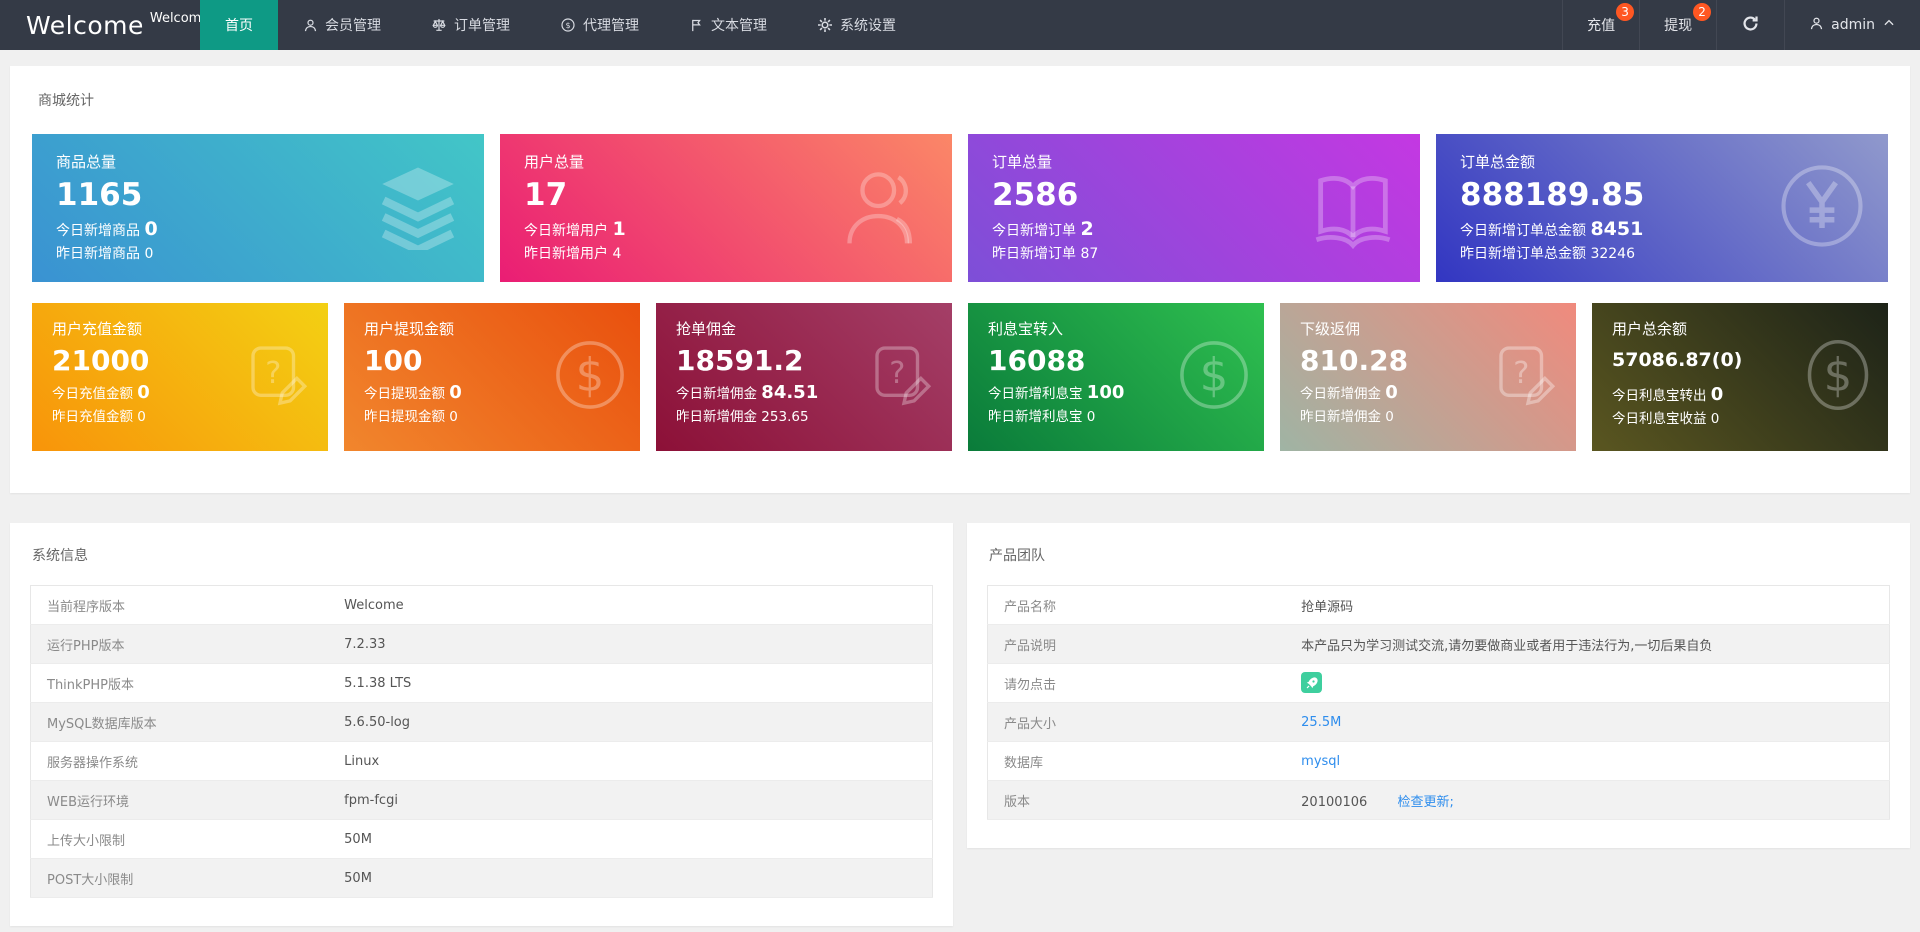 The image size is (1920, 932). I want to click on table-row: 请勿点击, so click(1438, 683).